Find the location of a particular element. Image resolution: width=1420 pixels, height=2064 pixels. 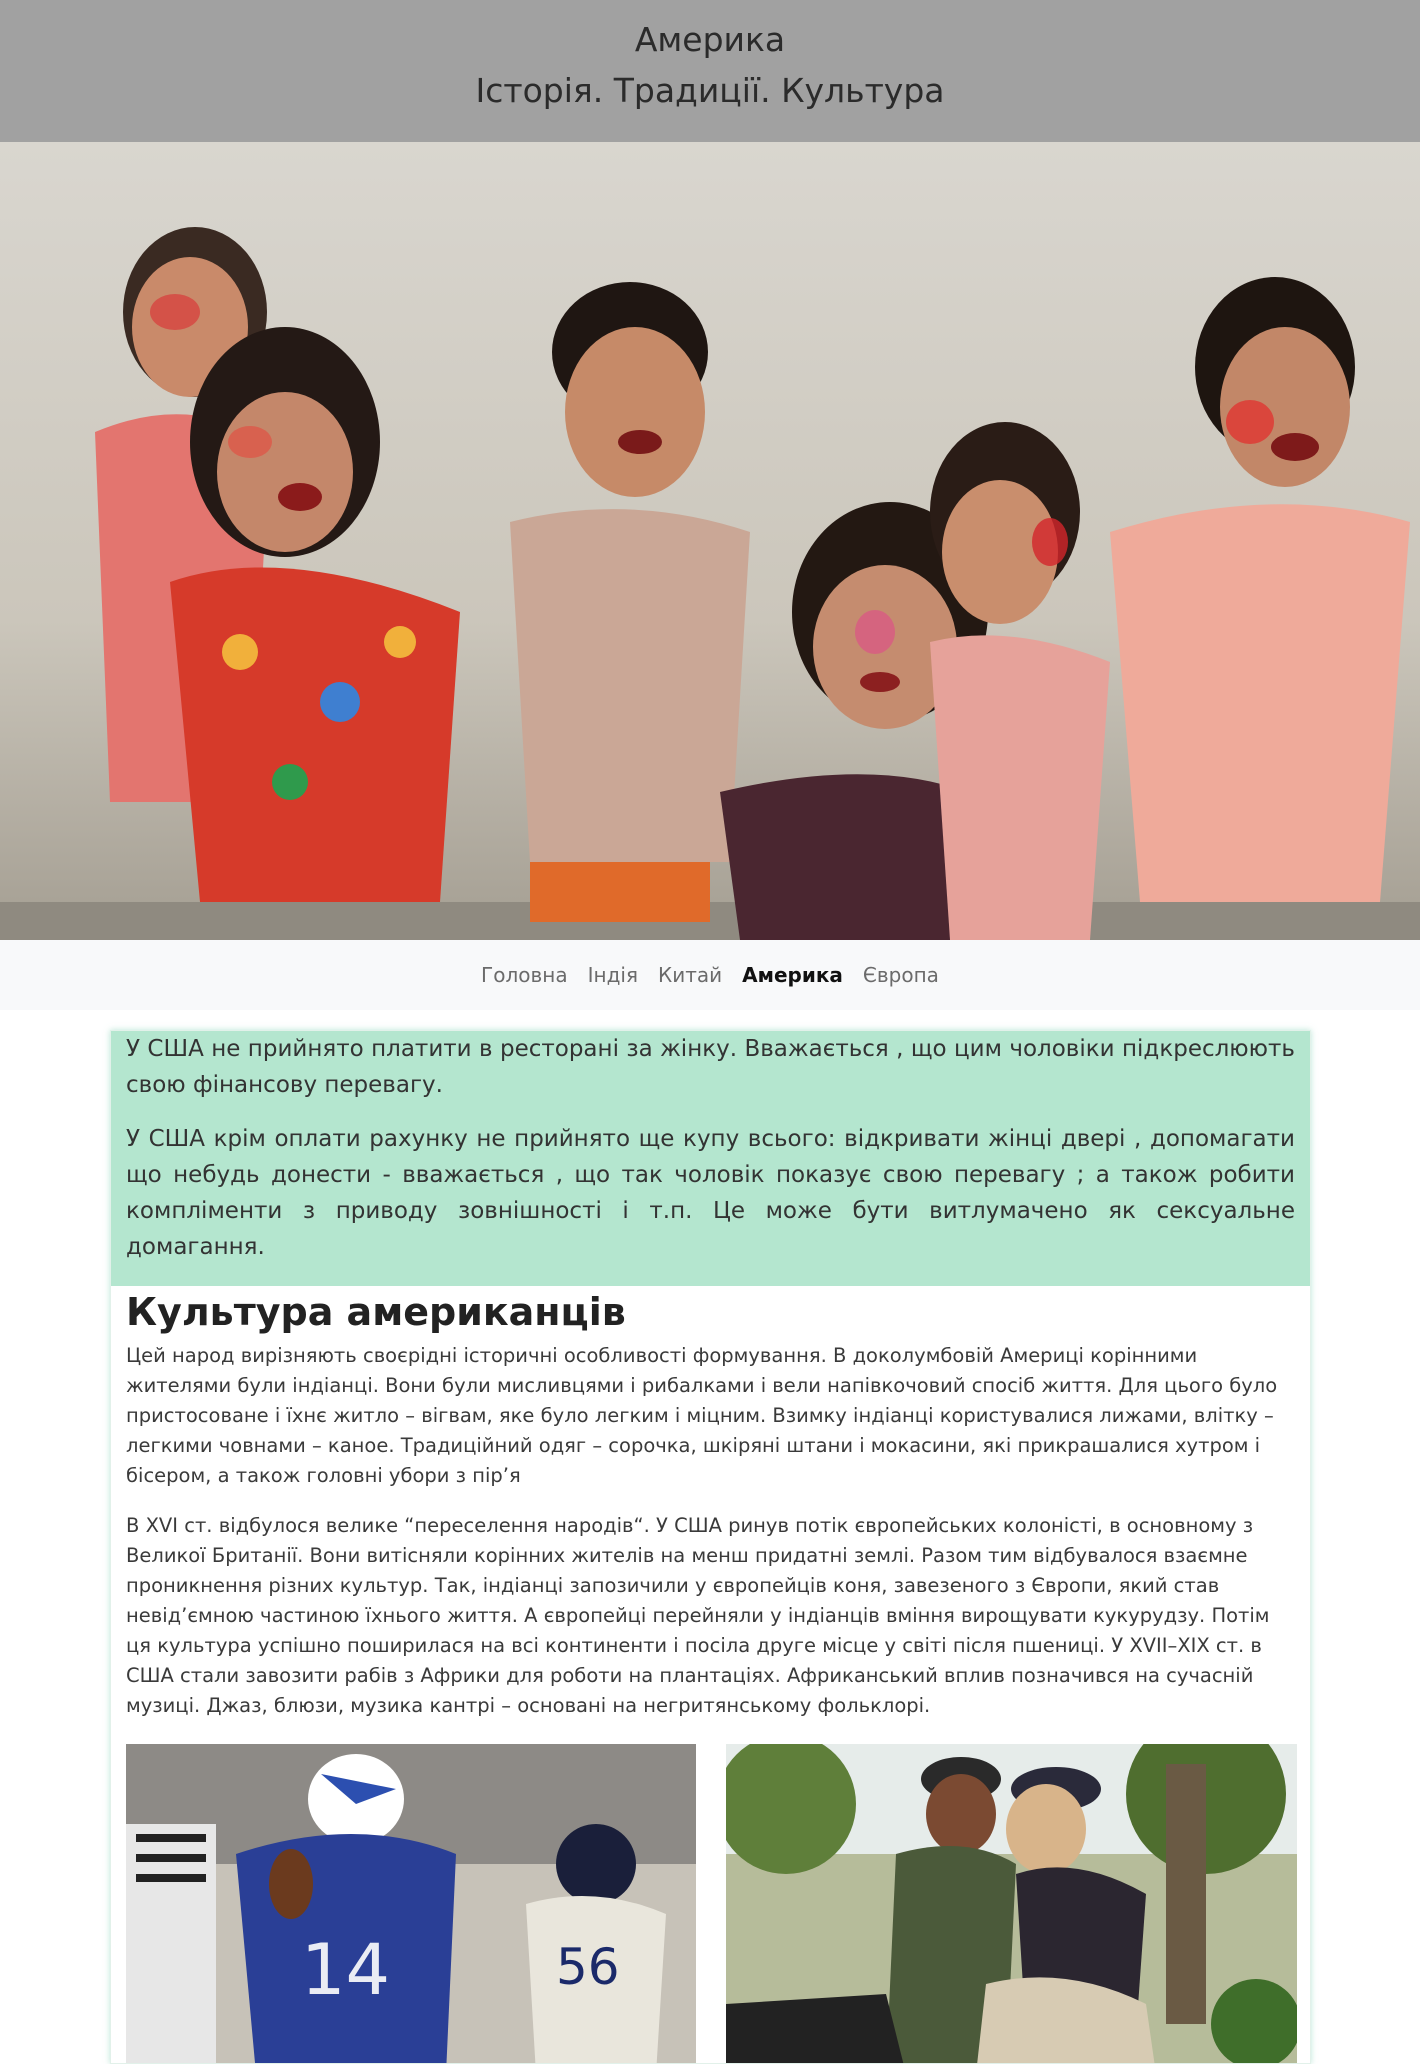

main-nav: Головна Індія Китай Америка Європа is located at coordinates (710, 975).